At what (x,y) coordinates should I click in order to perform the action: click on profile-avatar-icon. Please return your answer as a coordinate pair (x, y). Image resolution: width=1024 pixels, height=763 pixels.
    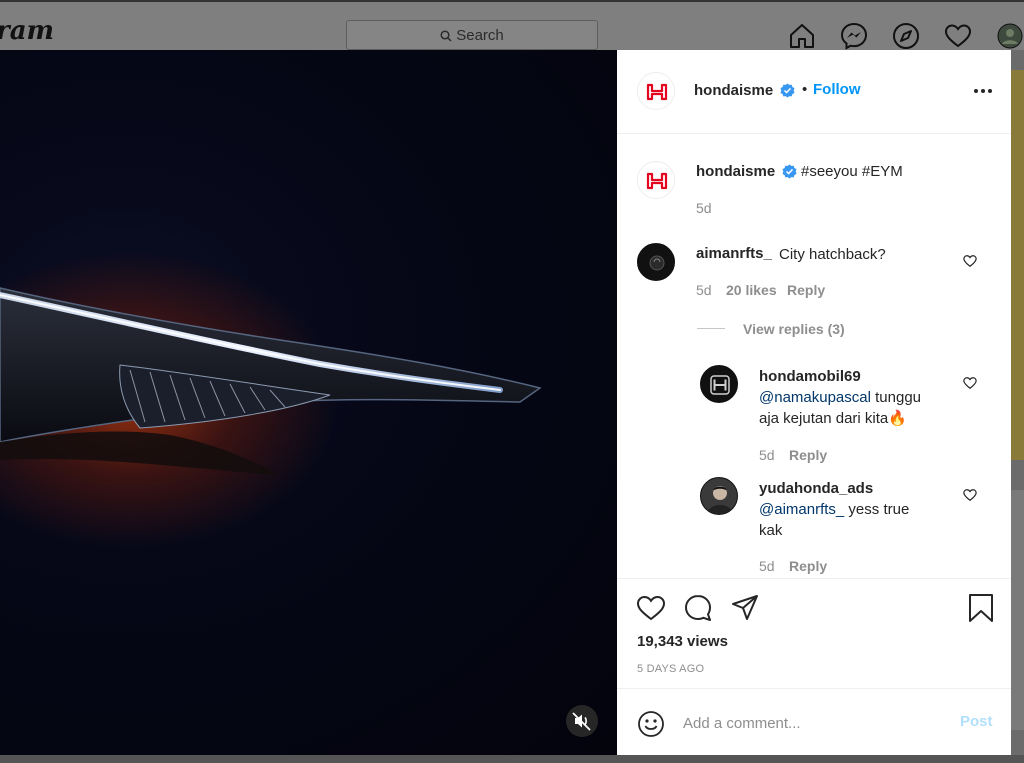
    Looking at the image, I should click on (1010, 36).